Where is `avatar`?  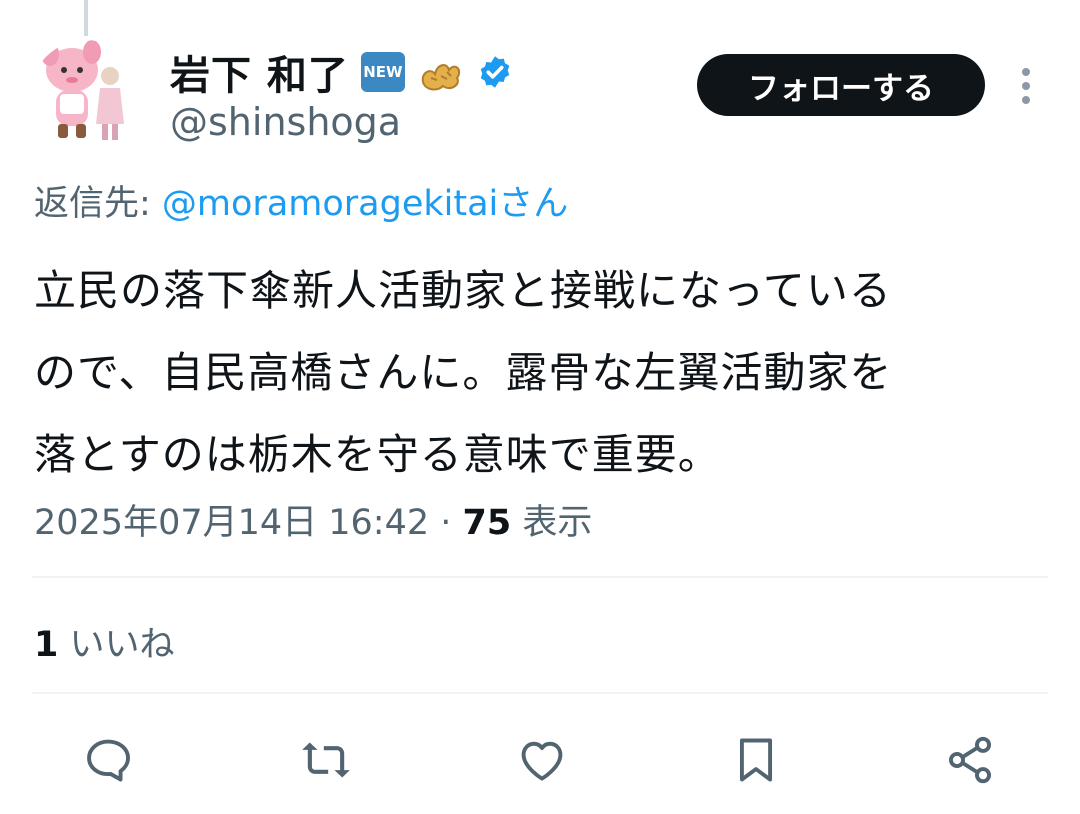 avatar is located at coordinates (86, 96).